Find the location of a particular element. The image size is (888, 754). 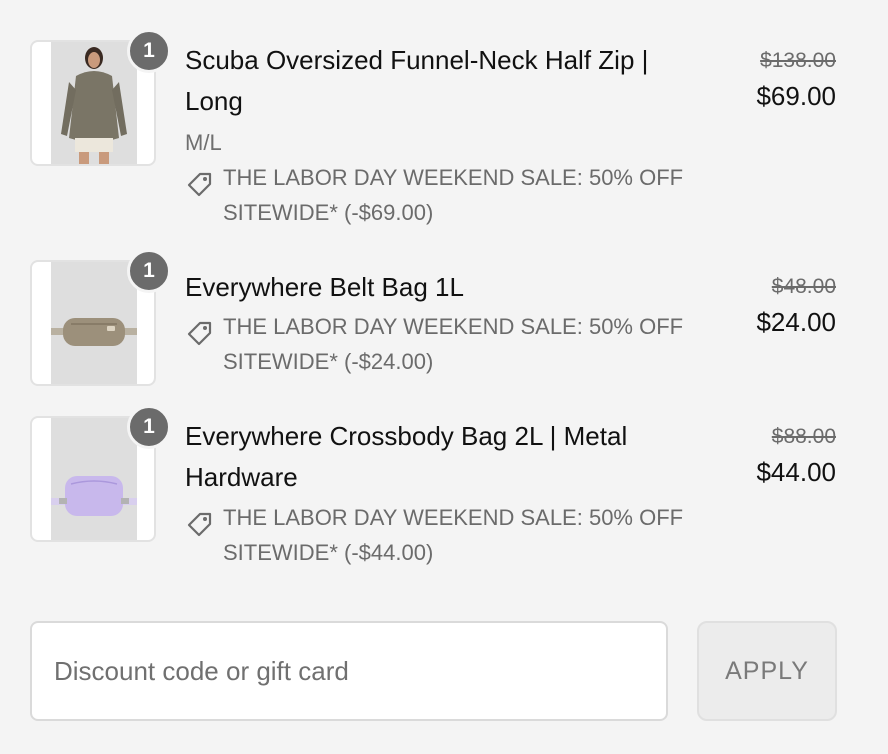

sale-price: $44.00 is located at coordinates (796, 472).